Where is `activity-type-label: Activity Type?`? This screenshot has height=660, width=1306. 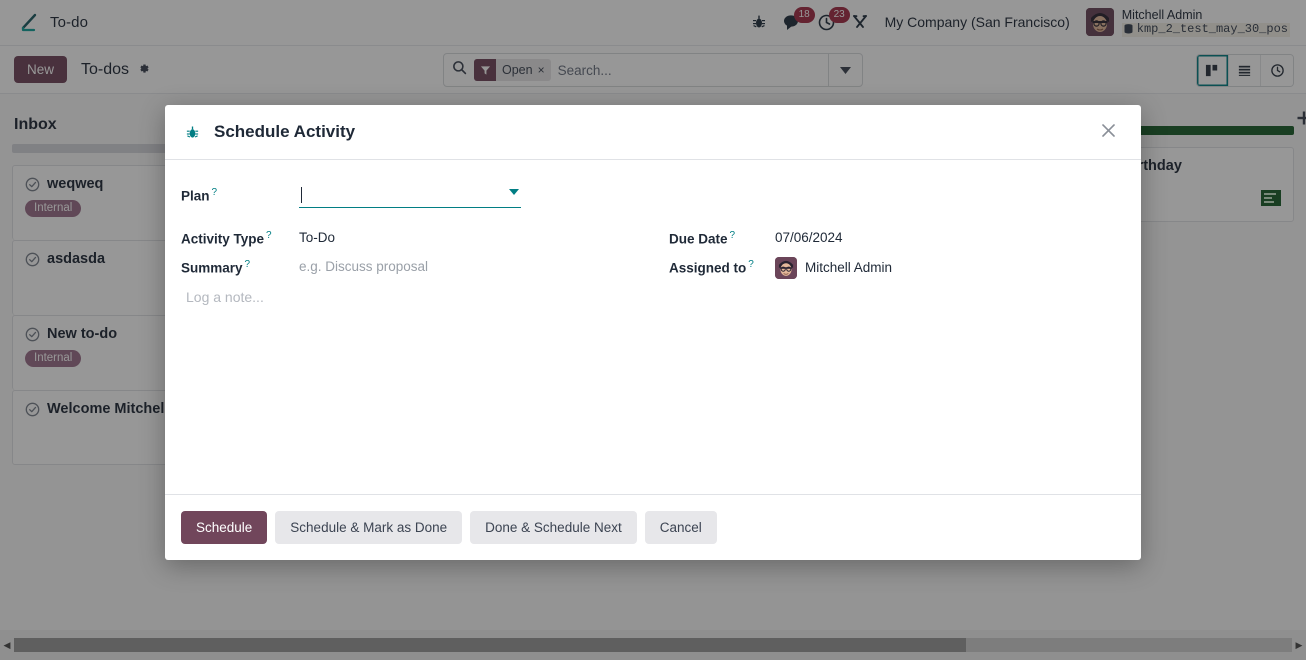
activity-type-label: Activity Type? is located at coordinates (226, 238).